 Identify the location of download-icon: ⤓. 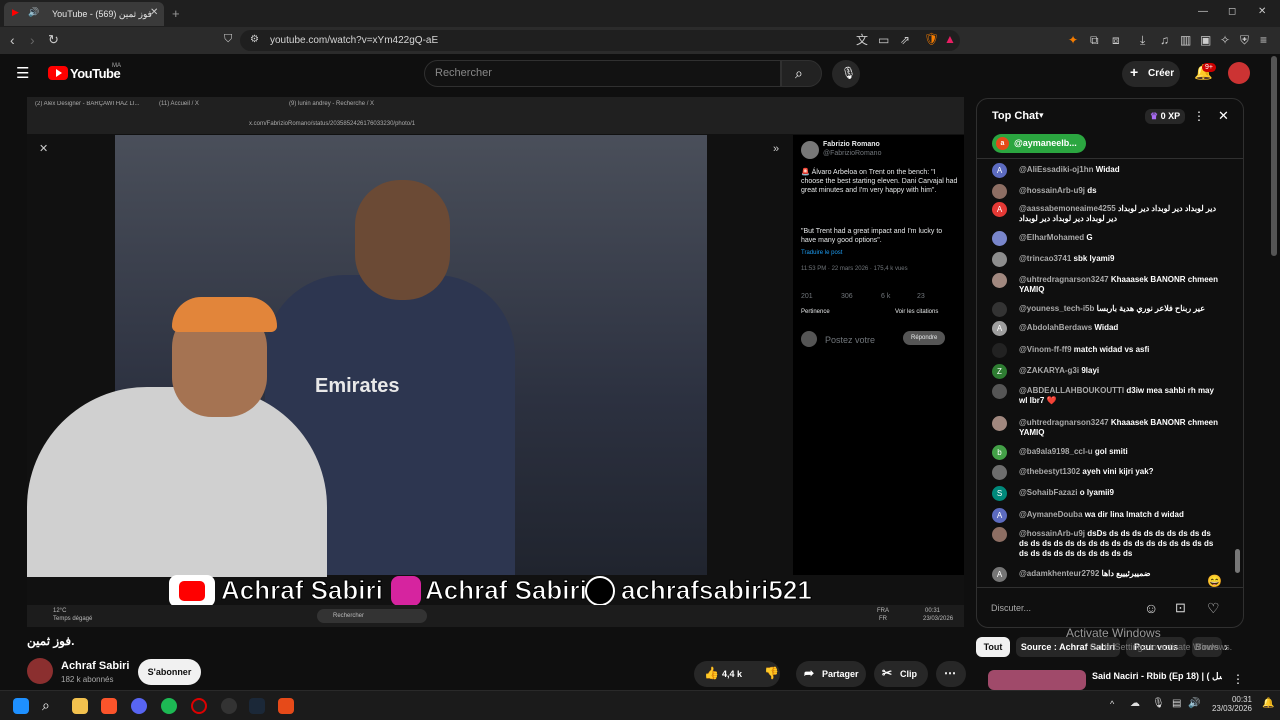
(1142, 40).